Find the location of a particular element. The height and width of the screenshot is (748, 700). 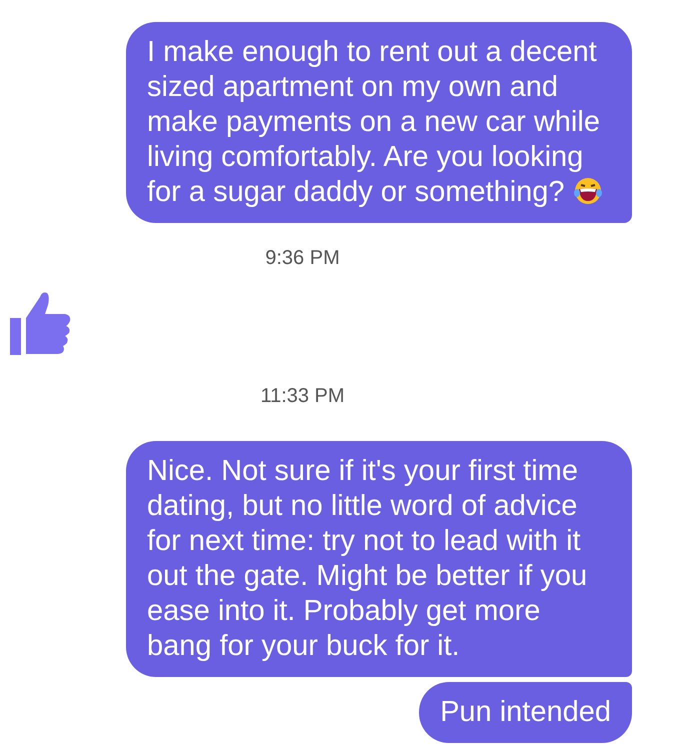

timestamp: 11:33 PM is located at coordinates (302, 396).